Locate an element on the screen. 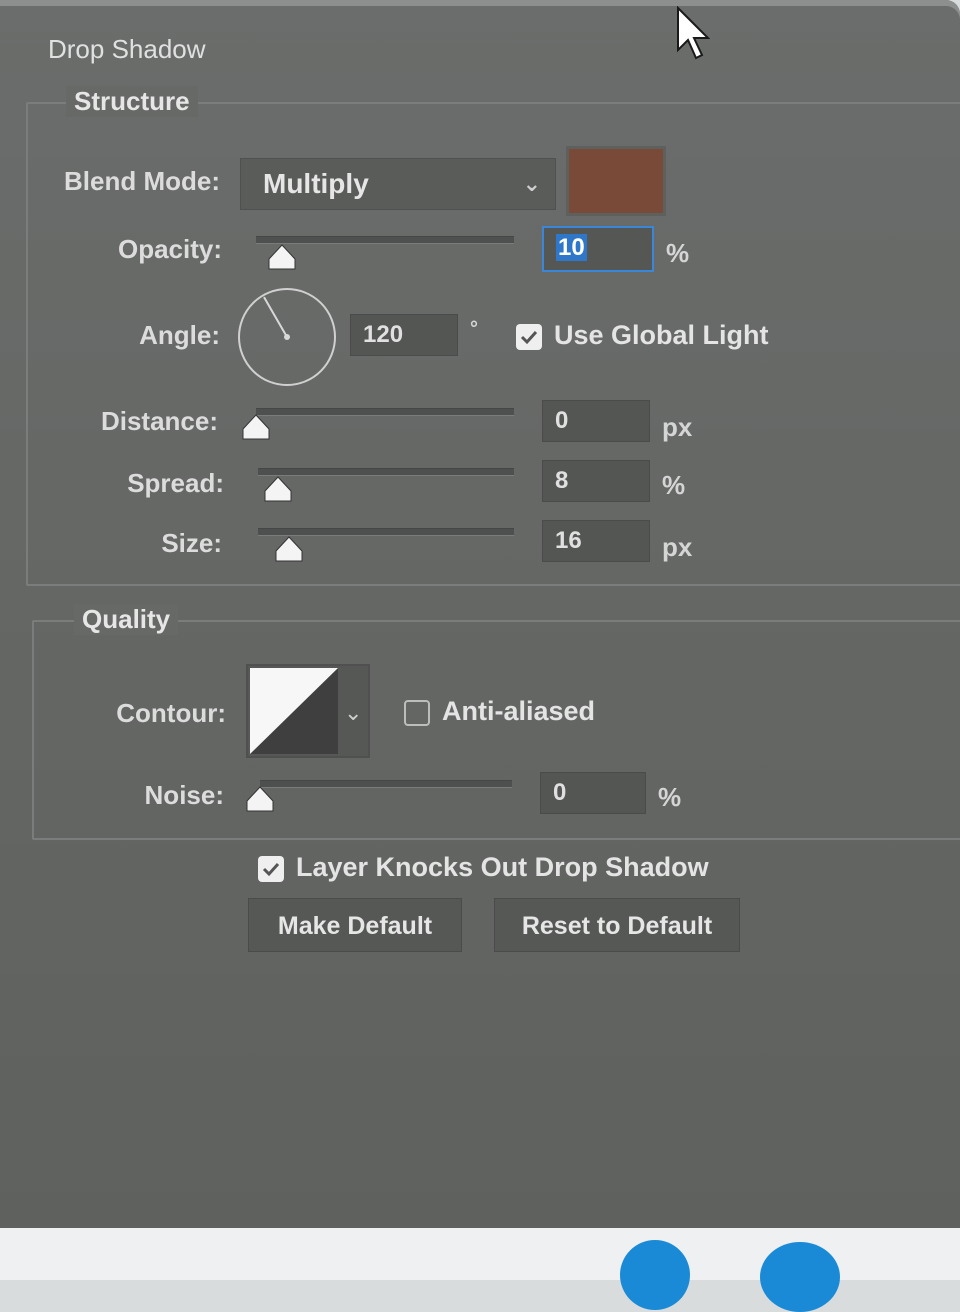 The width and height of the screenshot is (960, 1312). angle-input: 120 is located at coordinates (404, 335).